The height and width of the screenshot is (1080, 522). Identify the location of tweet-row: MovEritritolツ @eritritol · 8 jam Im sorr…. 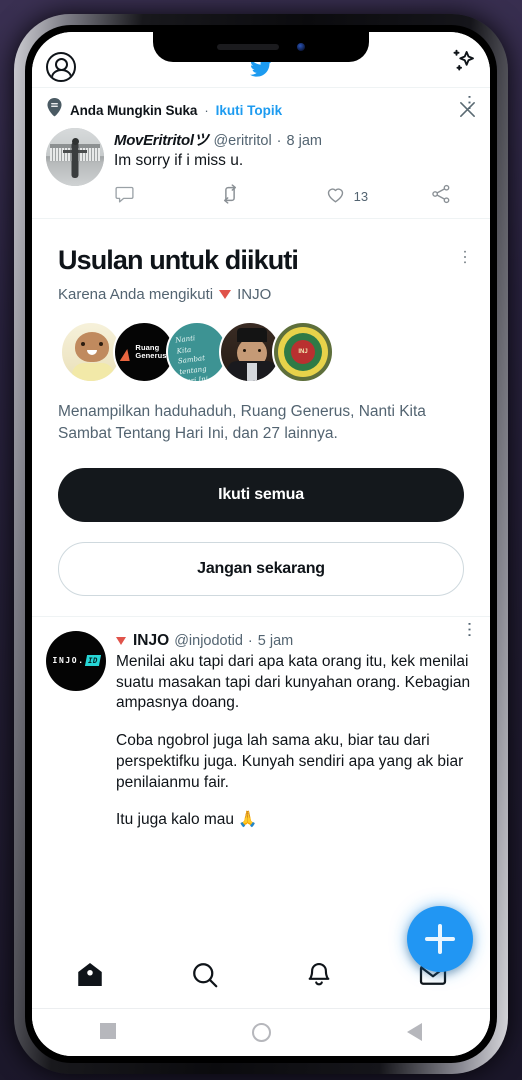
(262, 152).